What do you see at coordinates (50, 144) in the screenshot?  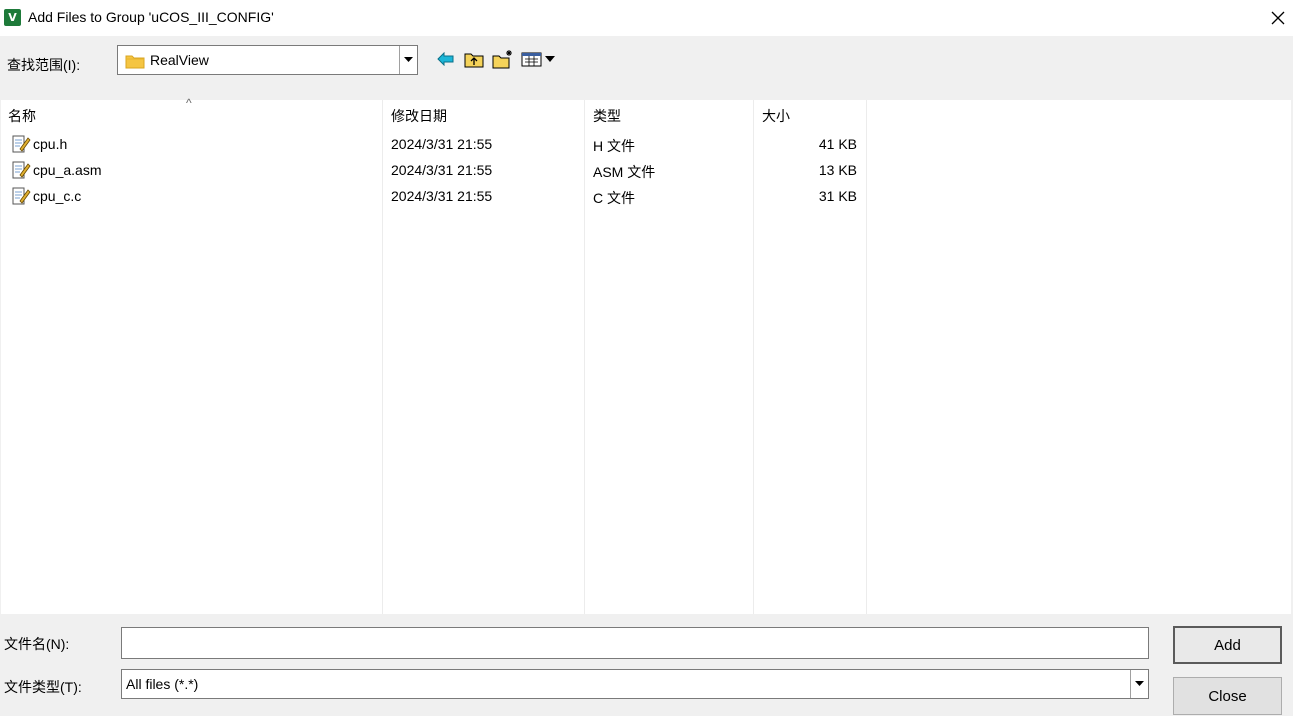 I see `file-name: cpu.h` at bounding box center [50, 144].